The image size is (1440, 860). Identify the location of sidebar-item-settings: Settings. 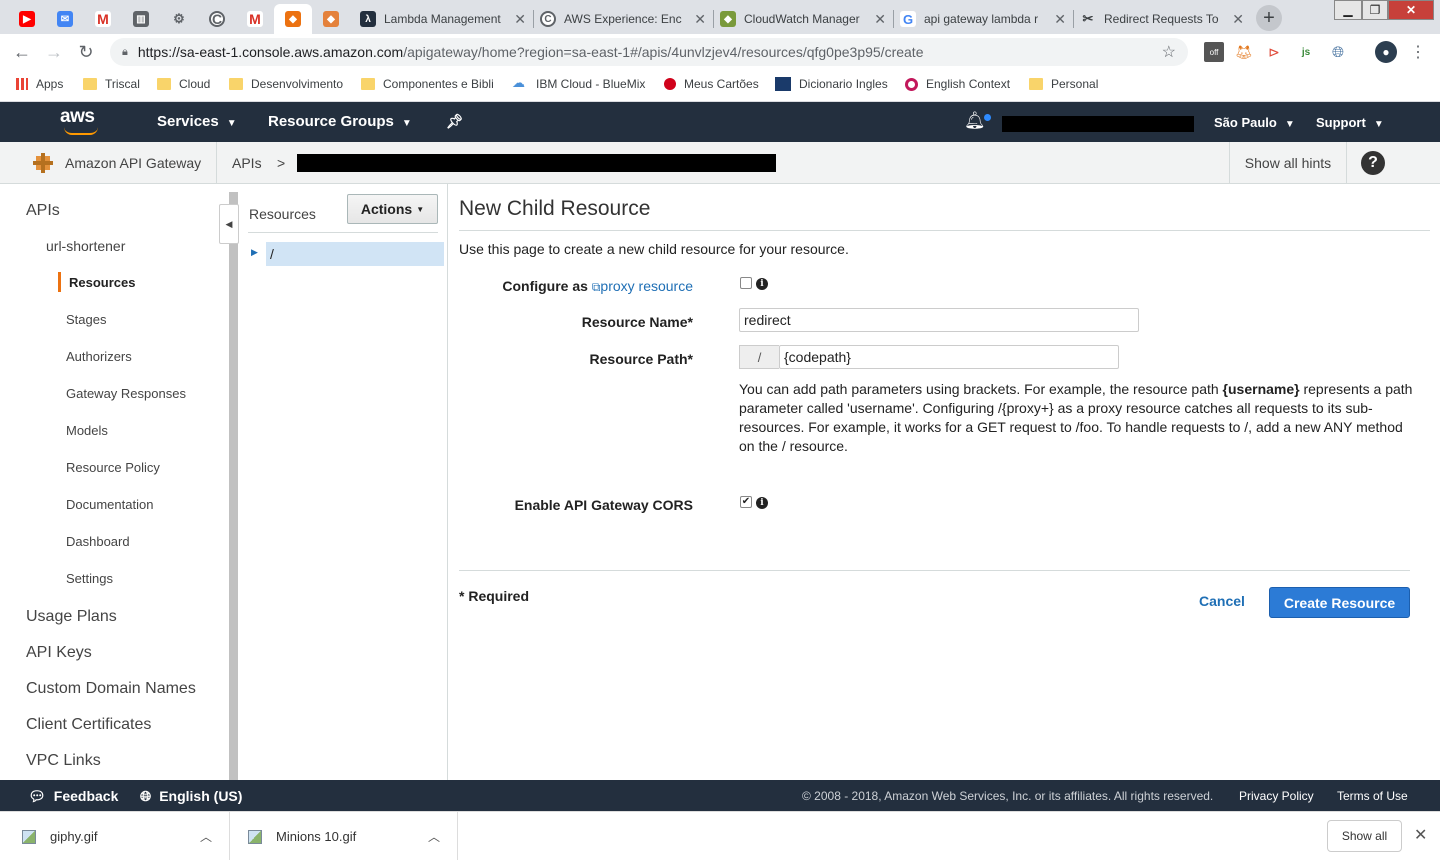
(89, 578).